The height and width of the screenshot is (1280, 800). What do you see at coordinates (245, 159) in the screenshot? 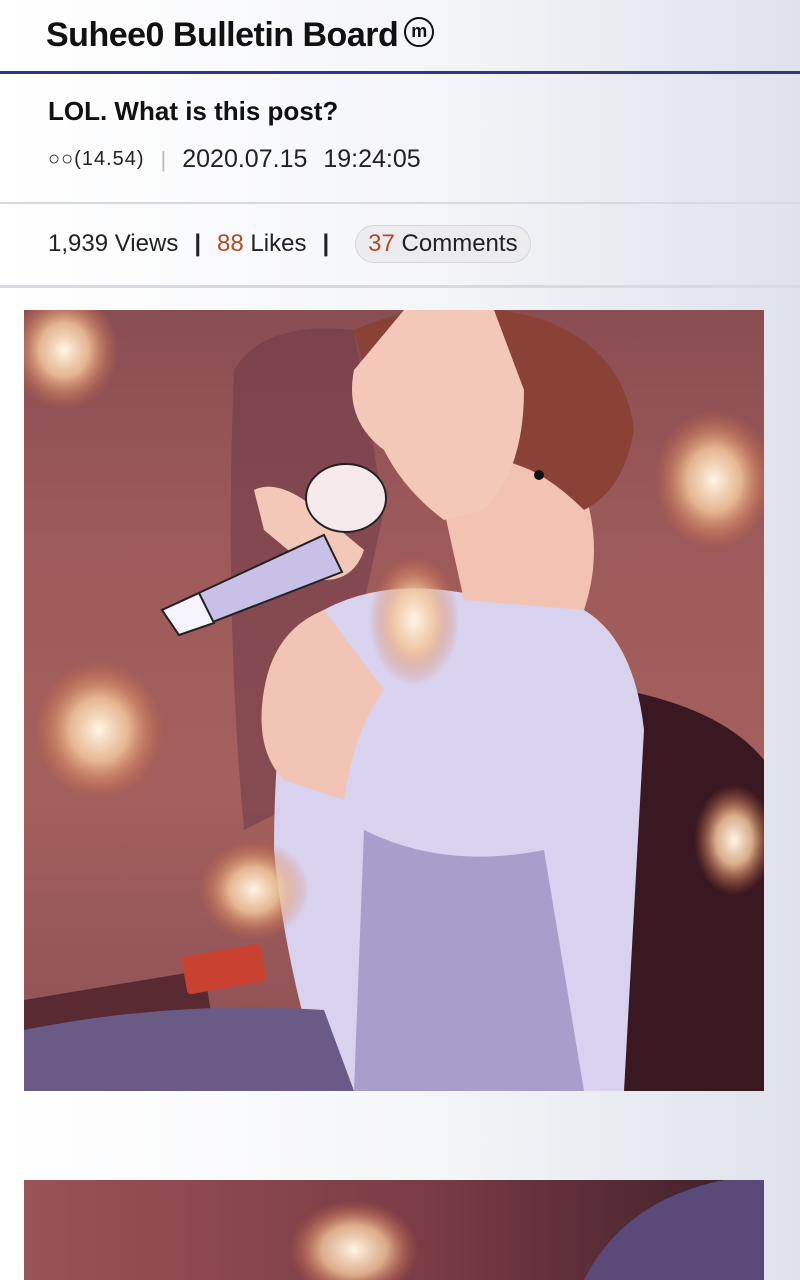
I see `post-date: 2020.07.15` at bounding box center [245, 159].